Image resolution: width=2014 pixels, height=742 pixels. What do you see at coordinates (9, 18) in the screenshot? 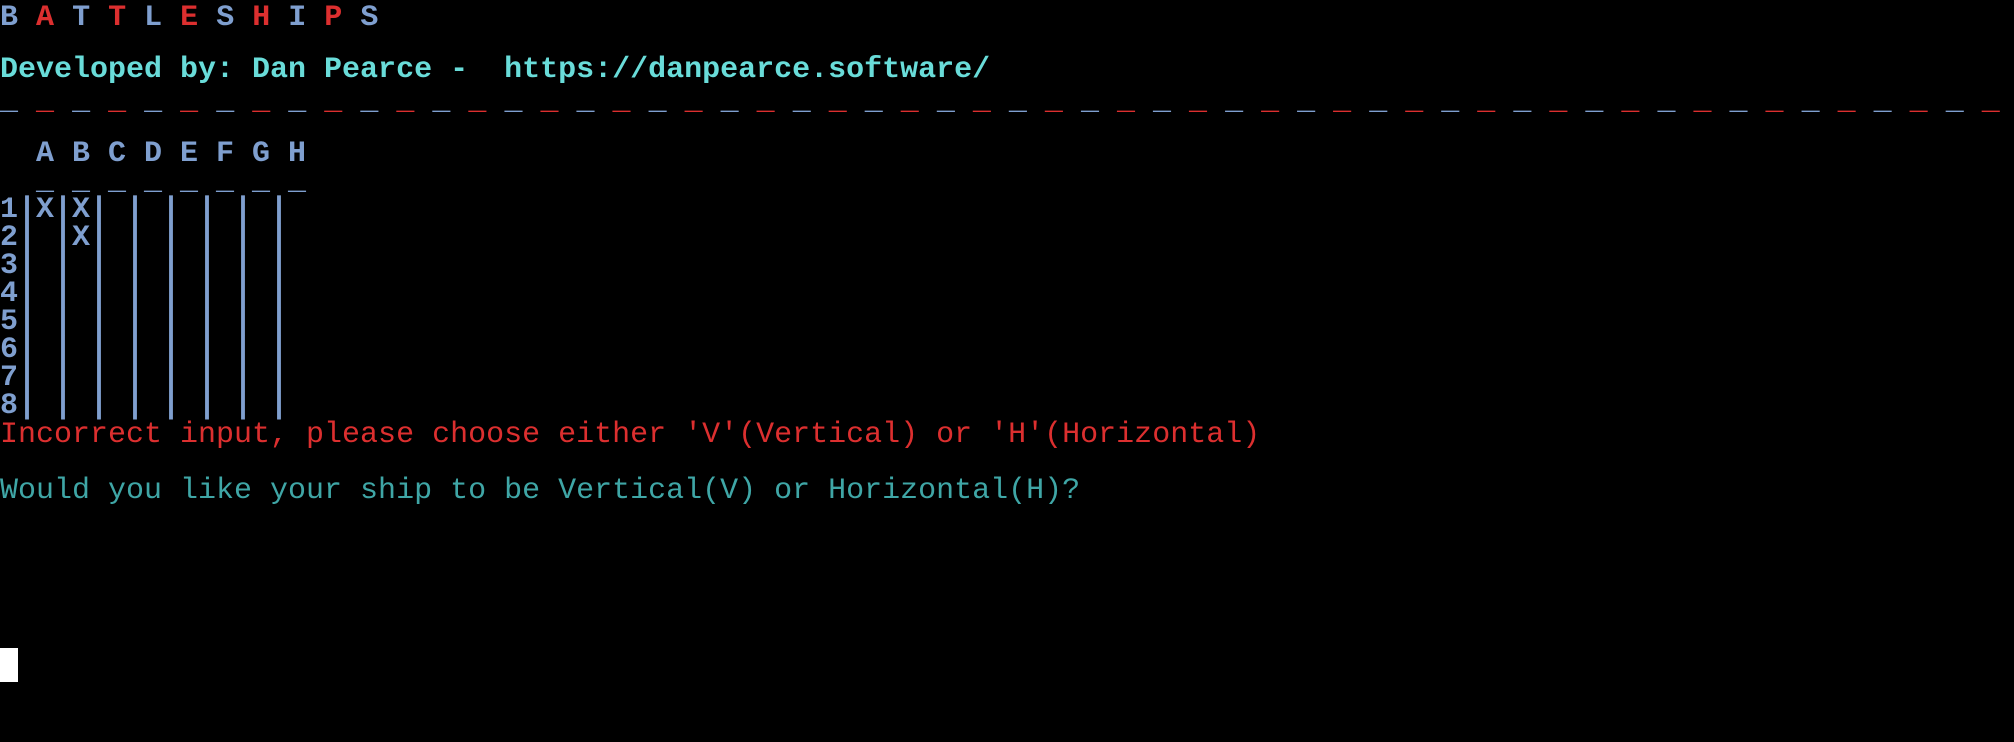
I see `title-letter: B` at bounding box center [9, 18].